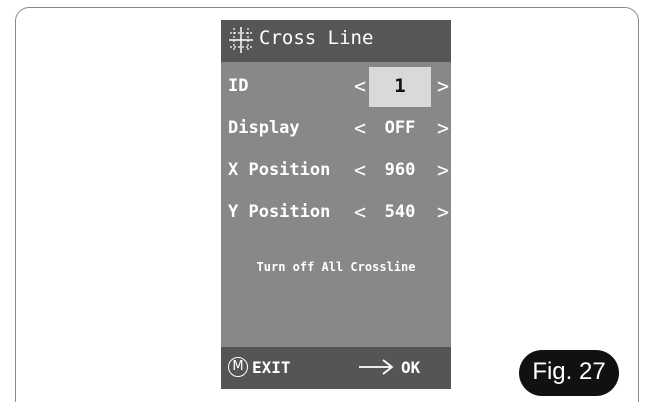  What do you see at coordinates (279, 170) in the screenshot?
I see `row-x-position-label: X Position` at bounding box center [279, 170].